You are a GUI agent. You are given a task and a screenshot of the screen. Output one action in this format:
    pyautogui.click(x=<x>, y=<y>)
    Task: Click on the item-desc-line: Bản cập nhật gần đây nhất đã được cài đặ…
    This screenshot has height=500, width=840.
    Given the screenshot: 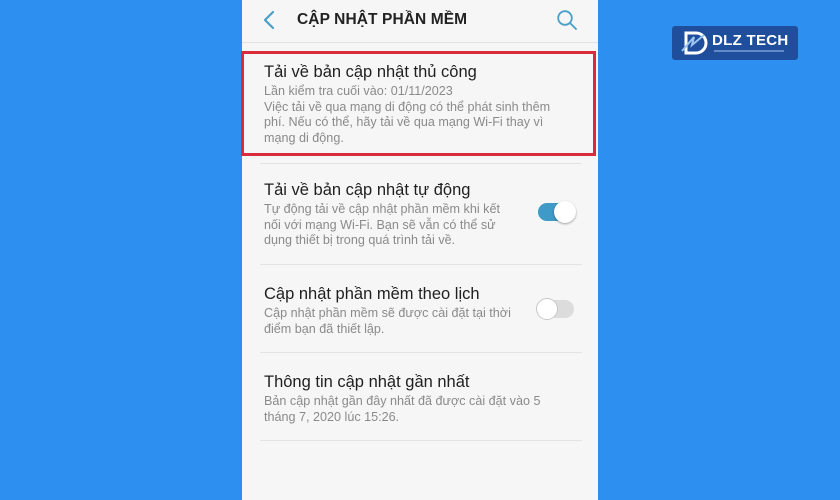 What is the action you would take?
    pyautogui.click(x=402, y=401)
    